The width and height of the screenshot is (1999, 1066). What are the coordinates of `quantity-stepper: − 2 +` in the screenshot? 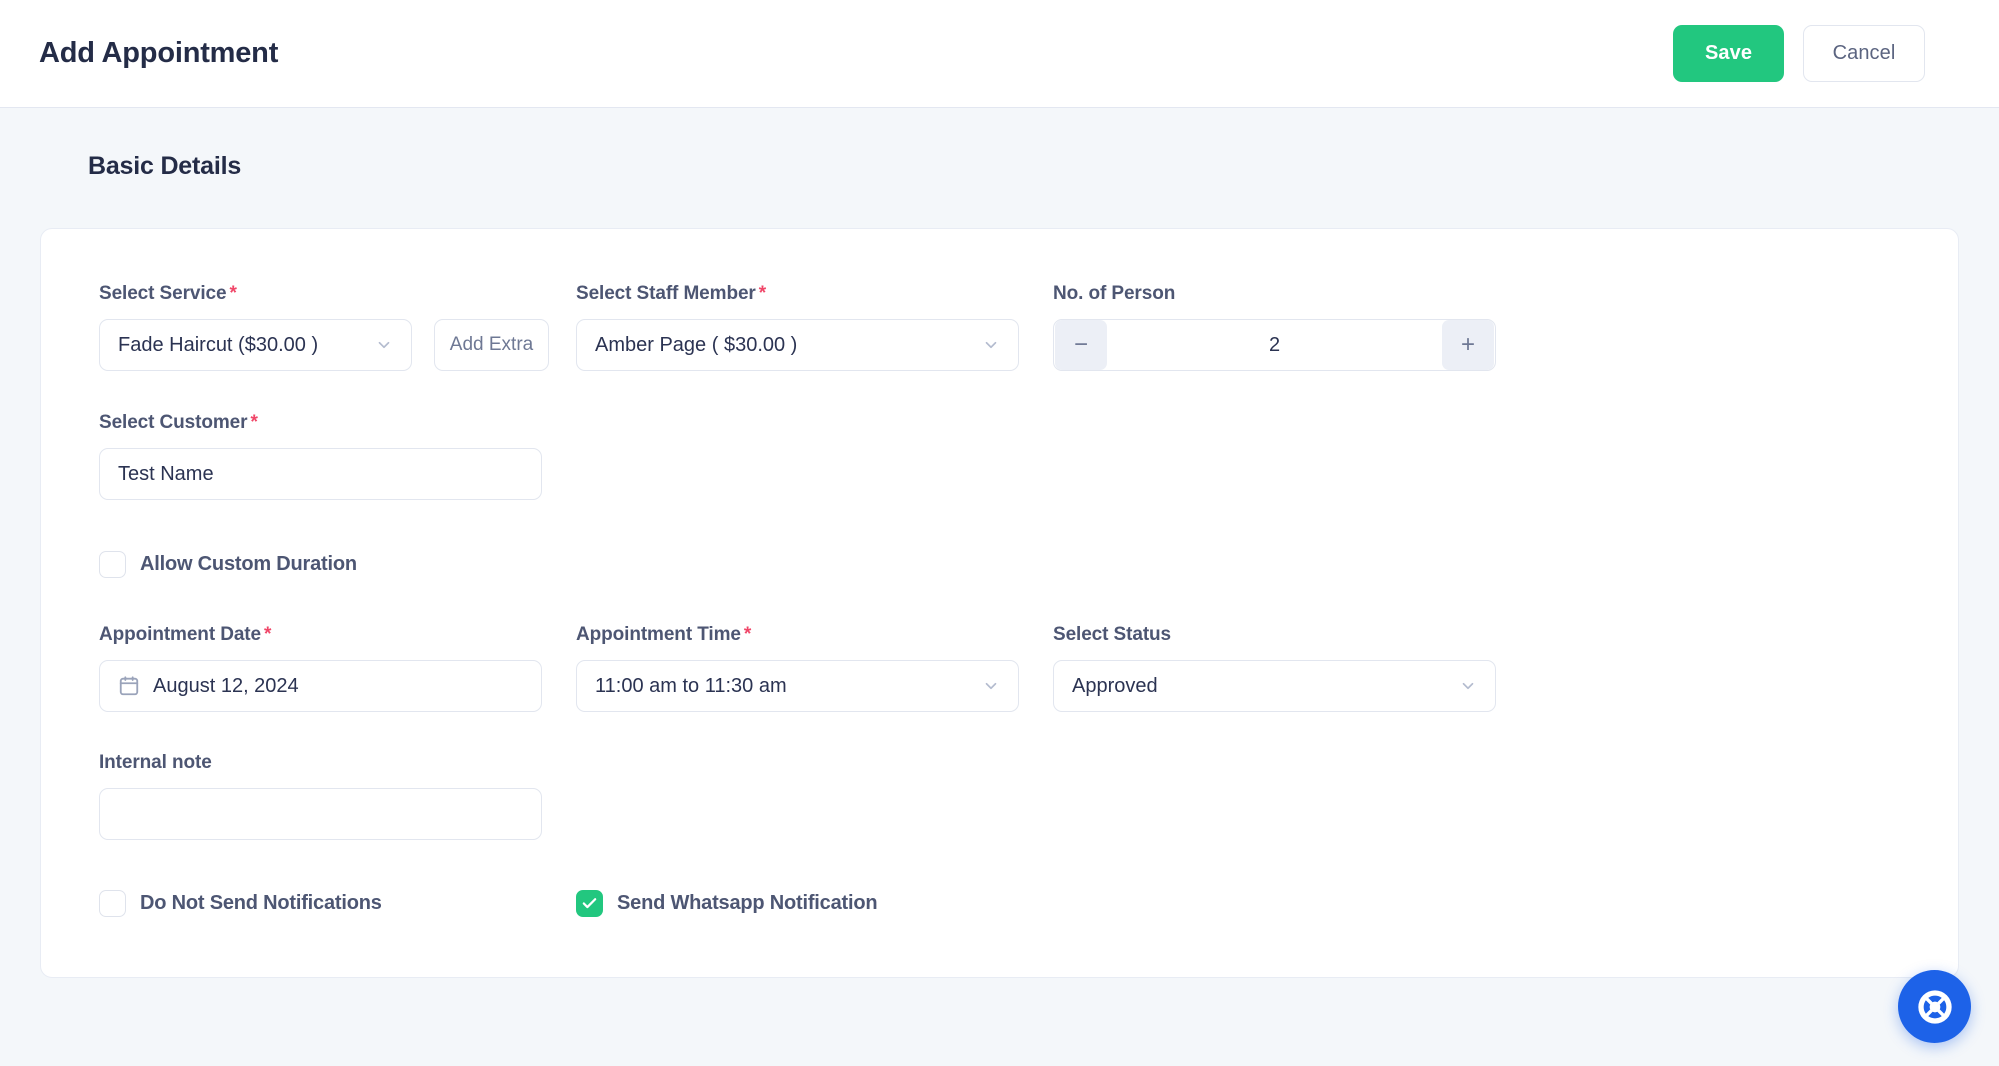 It's located at (1274, 345).